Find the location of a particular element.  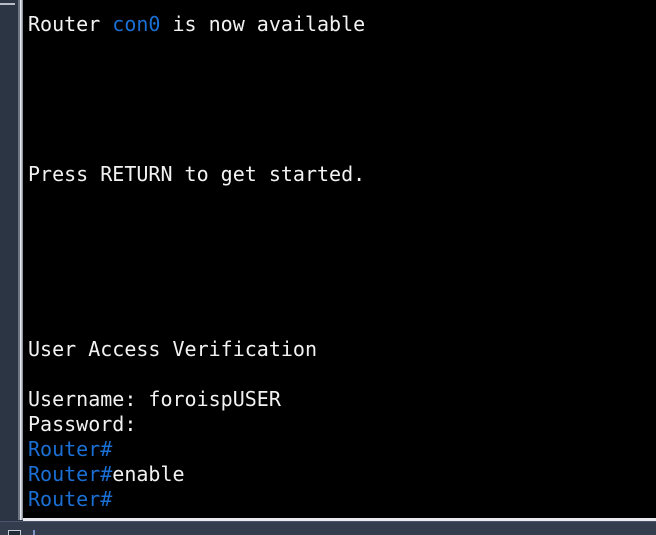

footer-cut-off-indicator is located at coordinates (34, 532).